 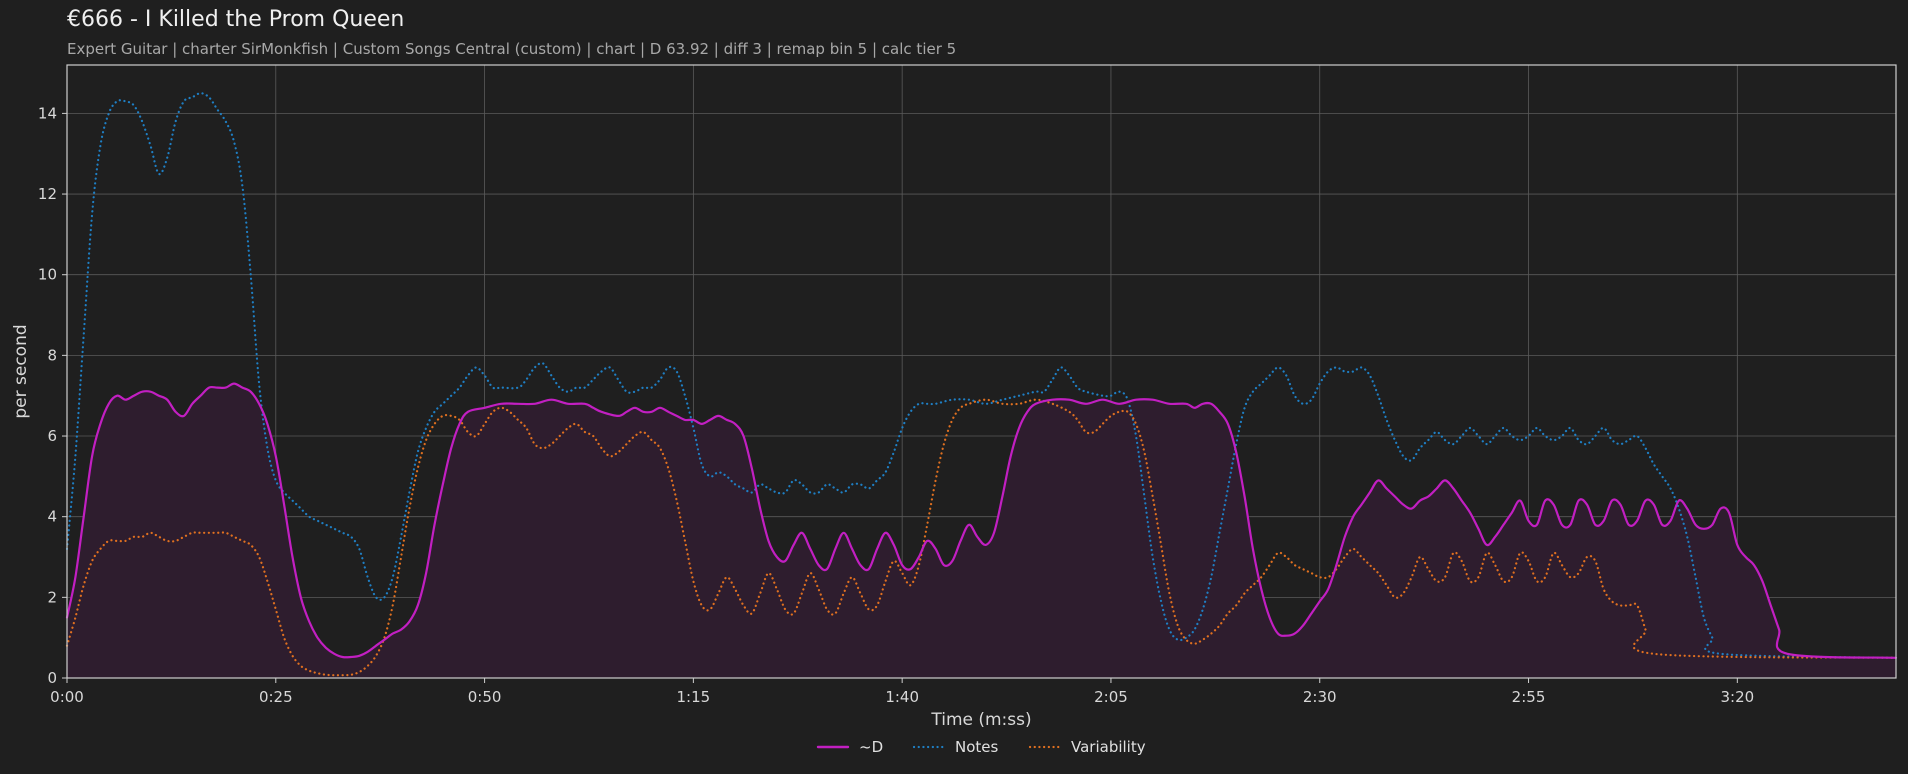 What do you see at coordinates (52, 597) in the screenshot?
I see `y-tick-label: 2` at bounding box center [52, 597].